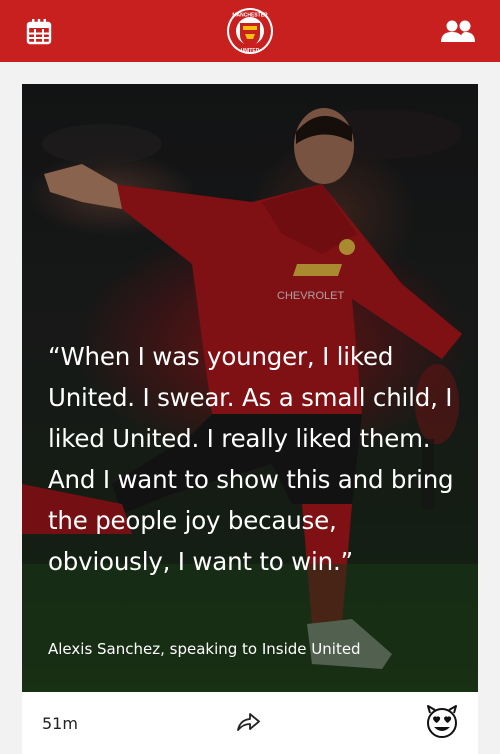 This screenshot has height=754, width=500. I want to click on timestamp: 51m, so click(60, 723).